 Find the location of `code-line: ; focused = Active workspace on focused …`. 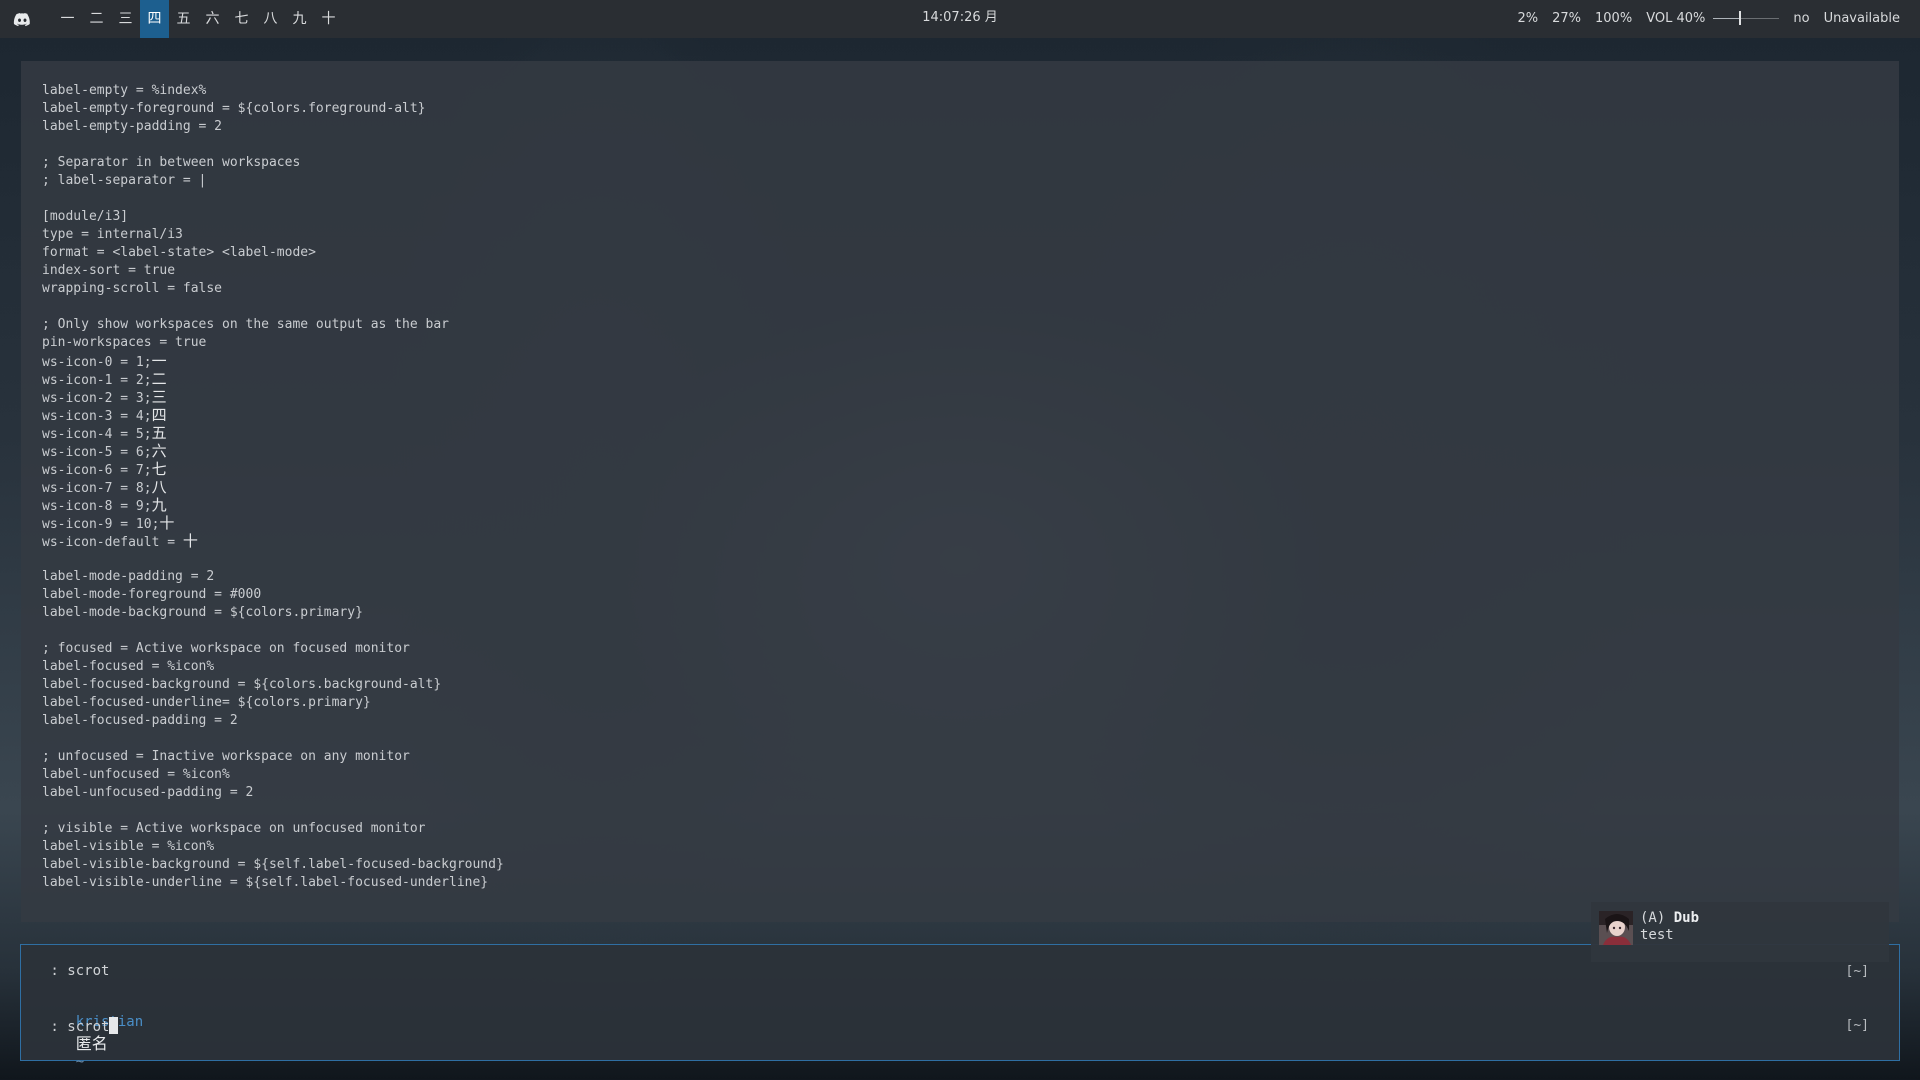

code-line: ; focused = Active workspace on focused … is located at coordinates (226, 648).